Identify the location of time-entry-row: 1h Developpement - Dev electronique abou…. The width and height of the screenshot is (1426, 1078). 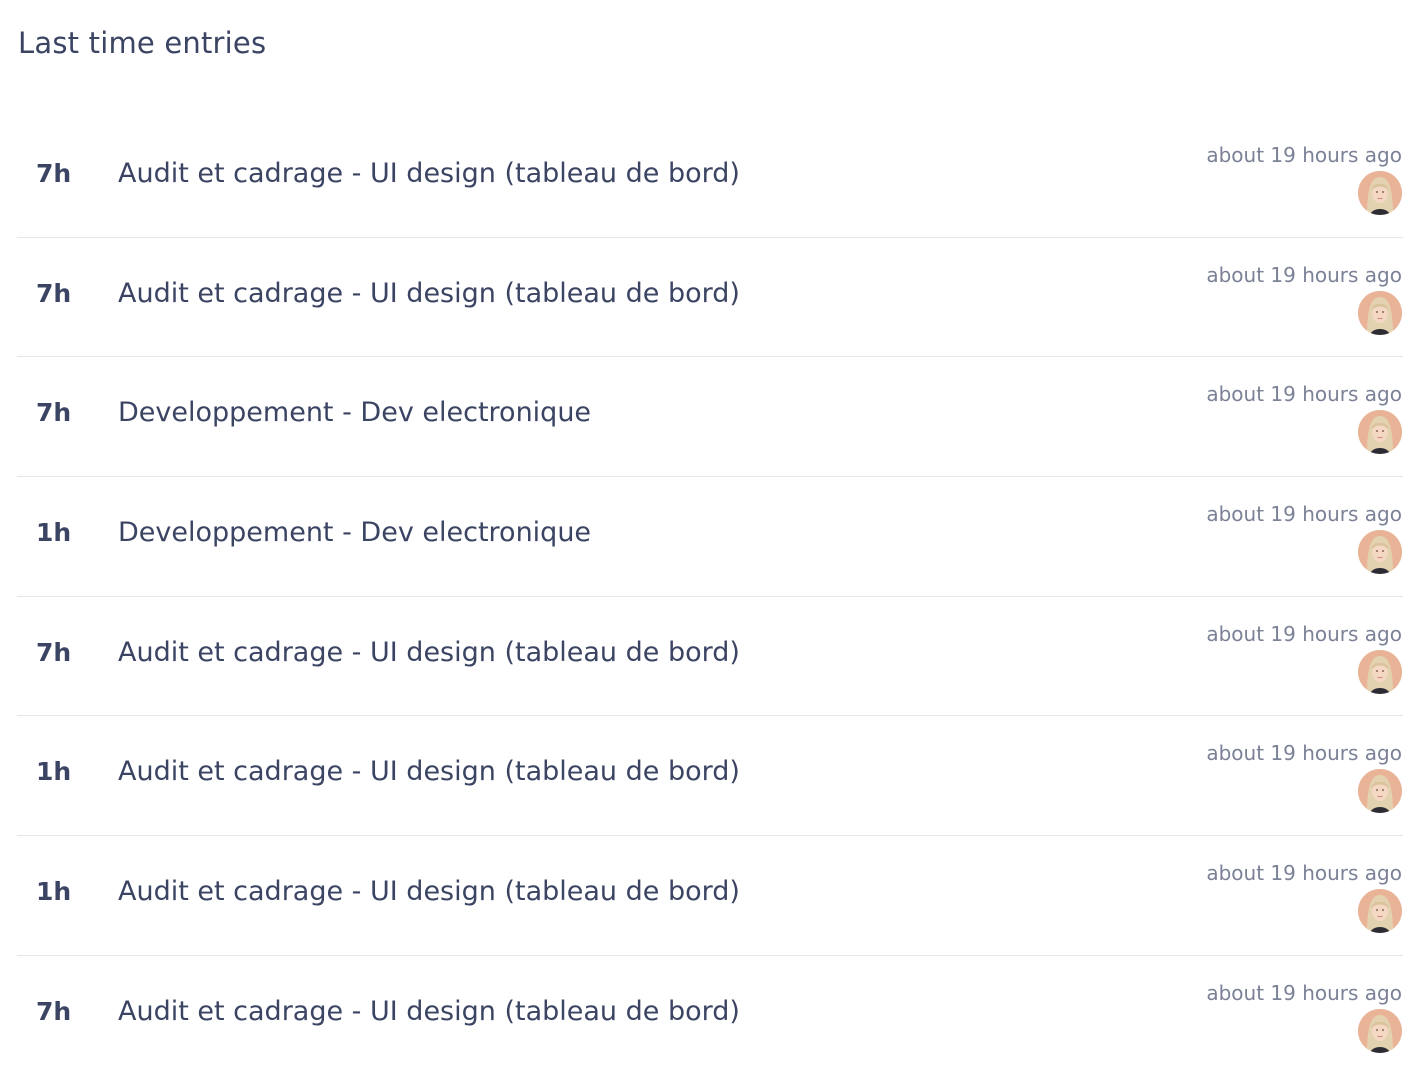
(710, 537).